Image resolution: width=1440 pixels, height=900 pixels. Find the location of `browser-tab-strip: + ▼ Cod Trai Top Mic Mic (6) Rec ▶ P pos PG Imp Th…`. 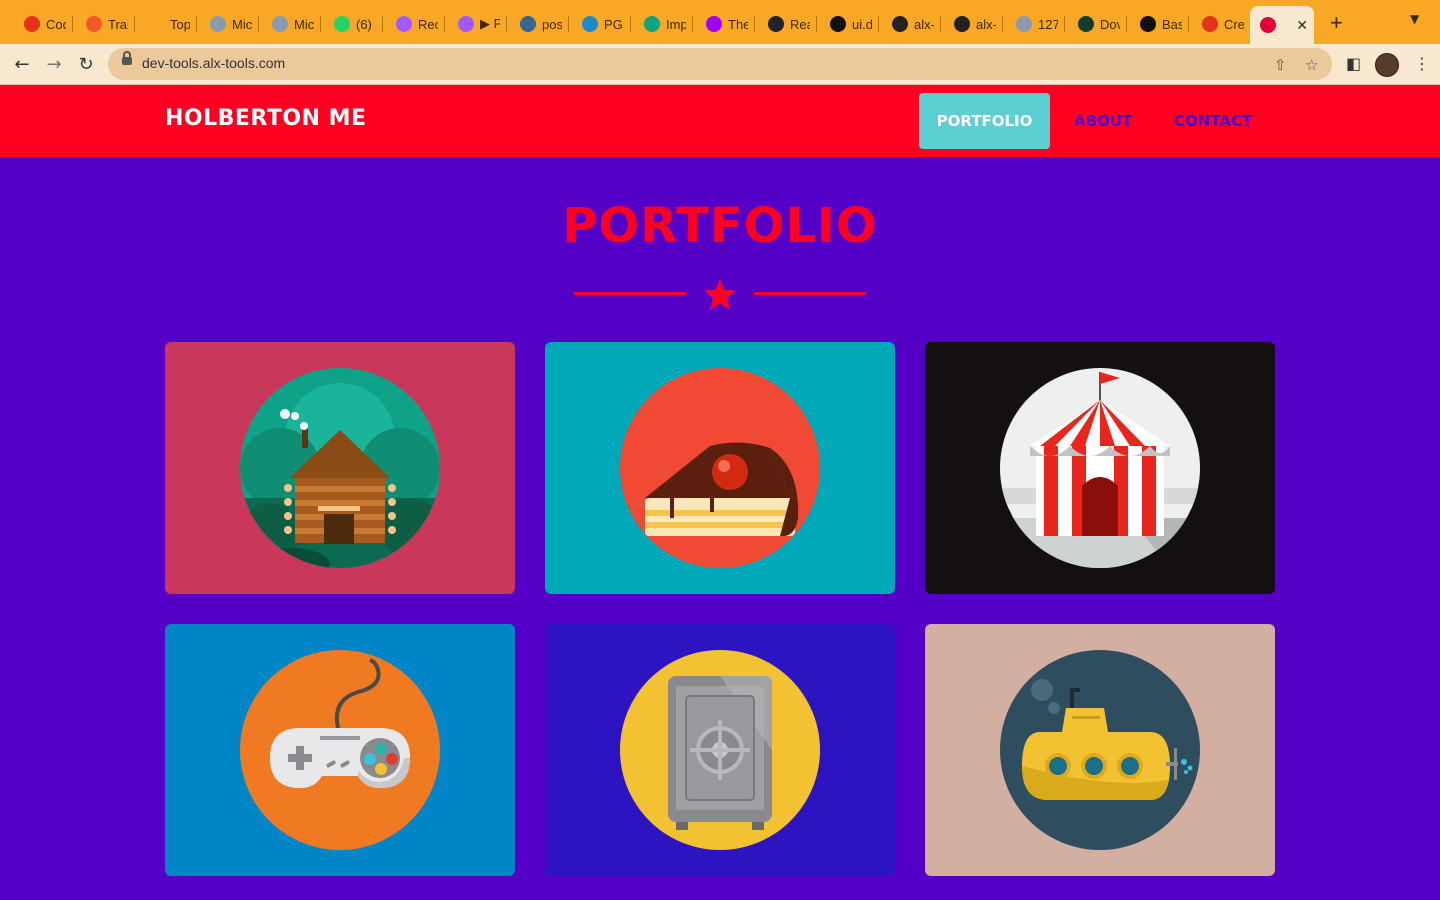

browser-tab-strip: + ▼ Cod Trai Top Mic Mic (6) Rec ▶ P pos PG Imp Th… is located at coordinates (720, 22).